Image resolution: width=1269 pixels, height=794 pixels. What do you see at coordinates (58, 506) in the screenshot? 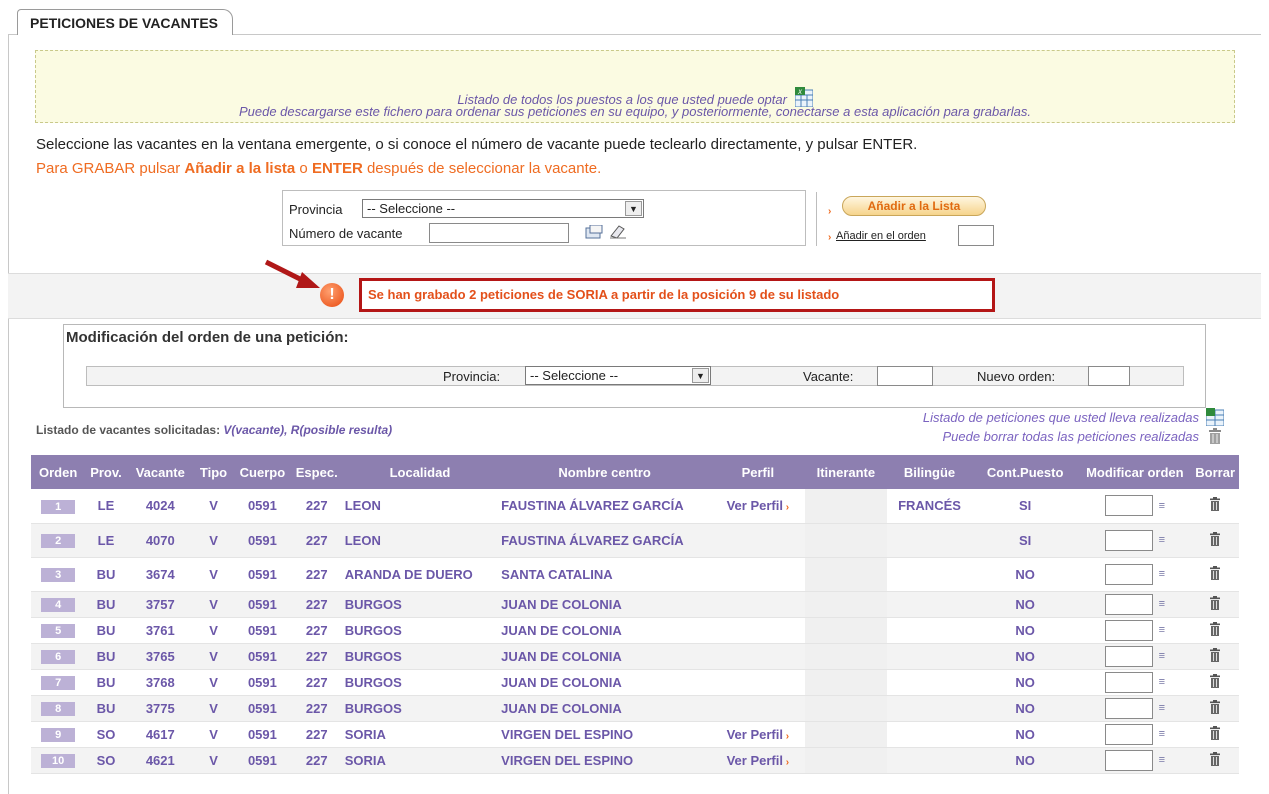
I see `order-number-badge: 1` at bounding box center [58, 506].